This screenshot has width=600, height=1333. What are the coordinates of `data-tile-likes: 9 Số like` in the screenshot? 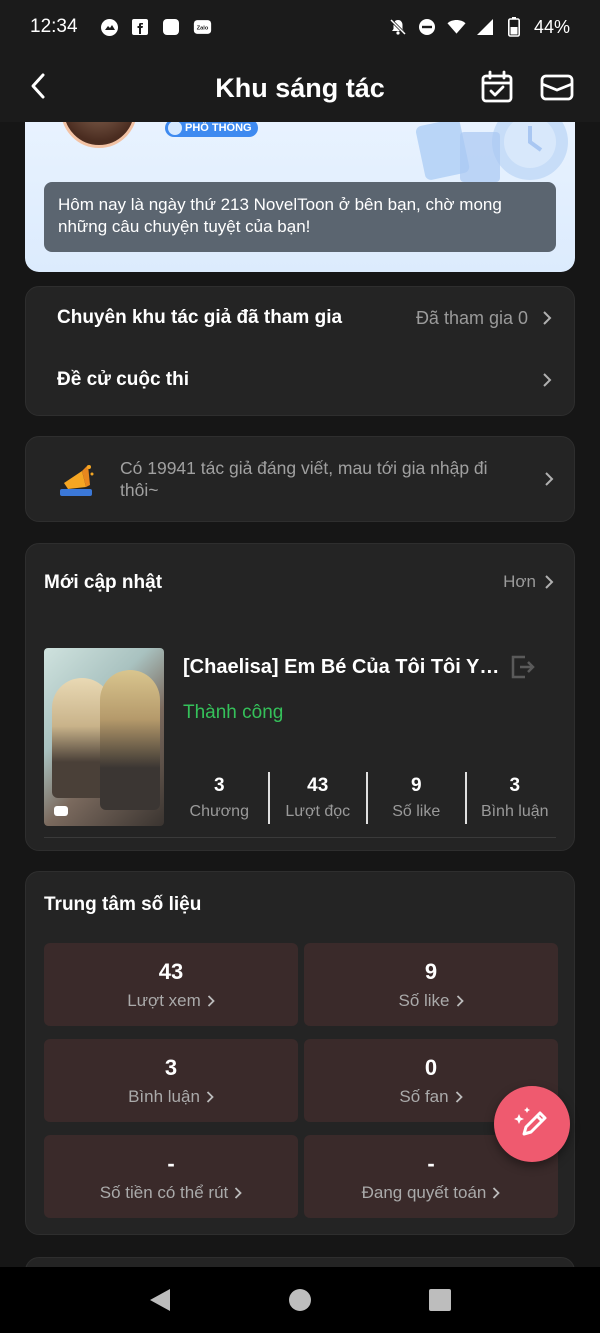 It's located at (431, 984).